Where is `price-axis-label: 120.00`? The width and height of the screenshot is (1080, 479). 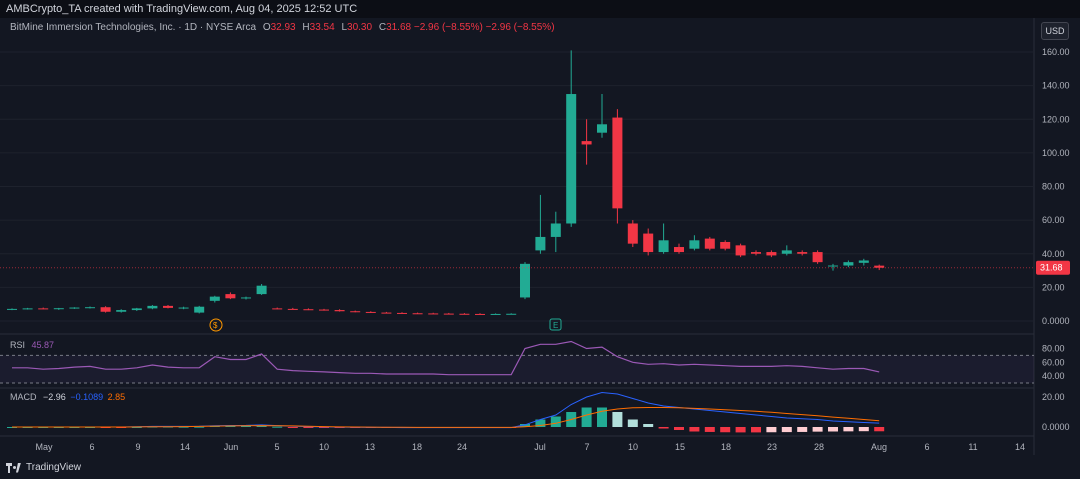 price-axis-label: 120.00 is located at coordinates (1056, 119).